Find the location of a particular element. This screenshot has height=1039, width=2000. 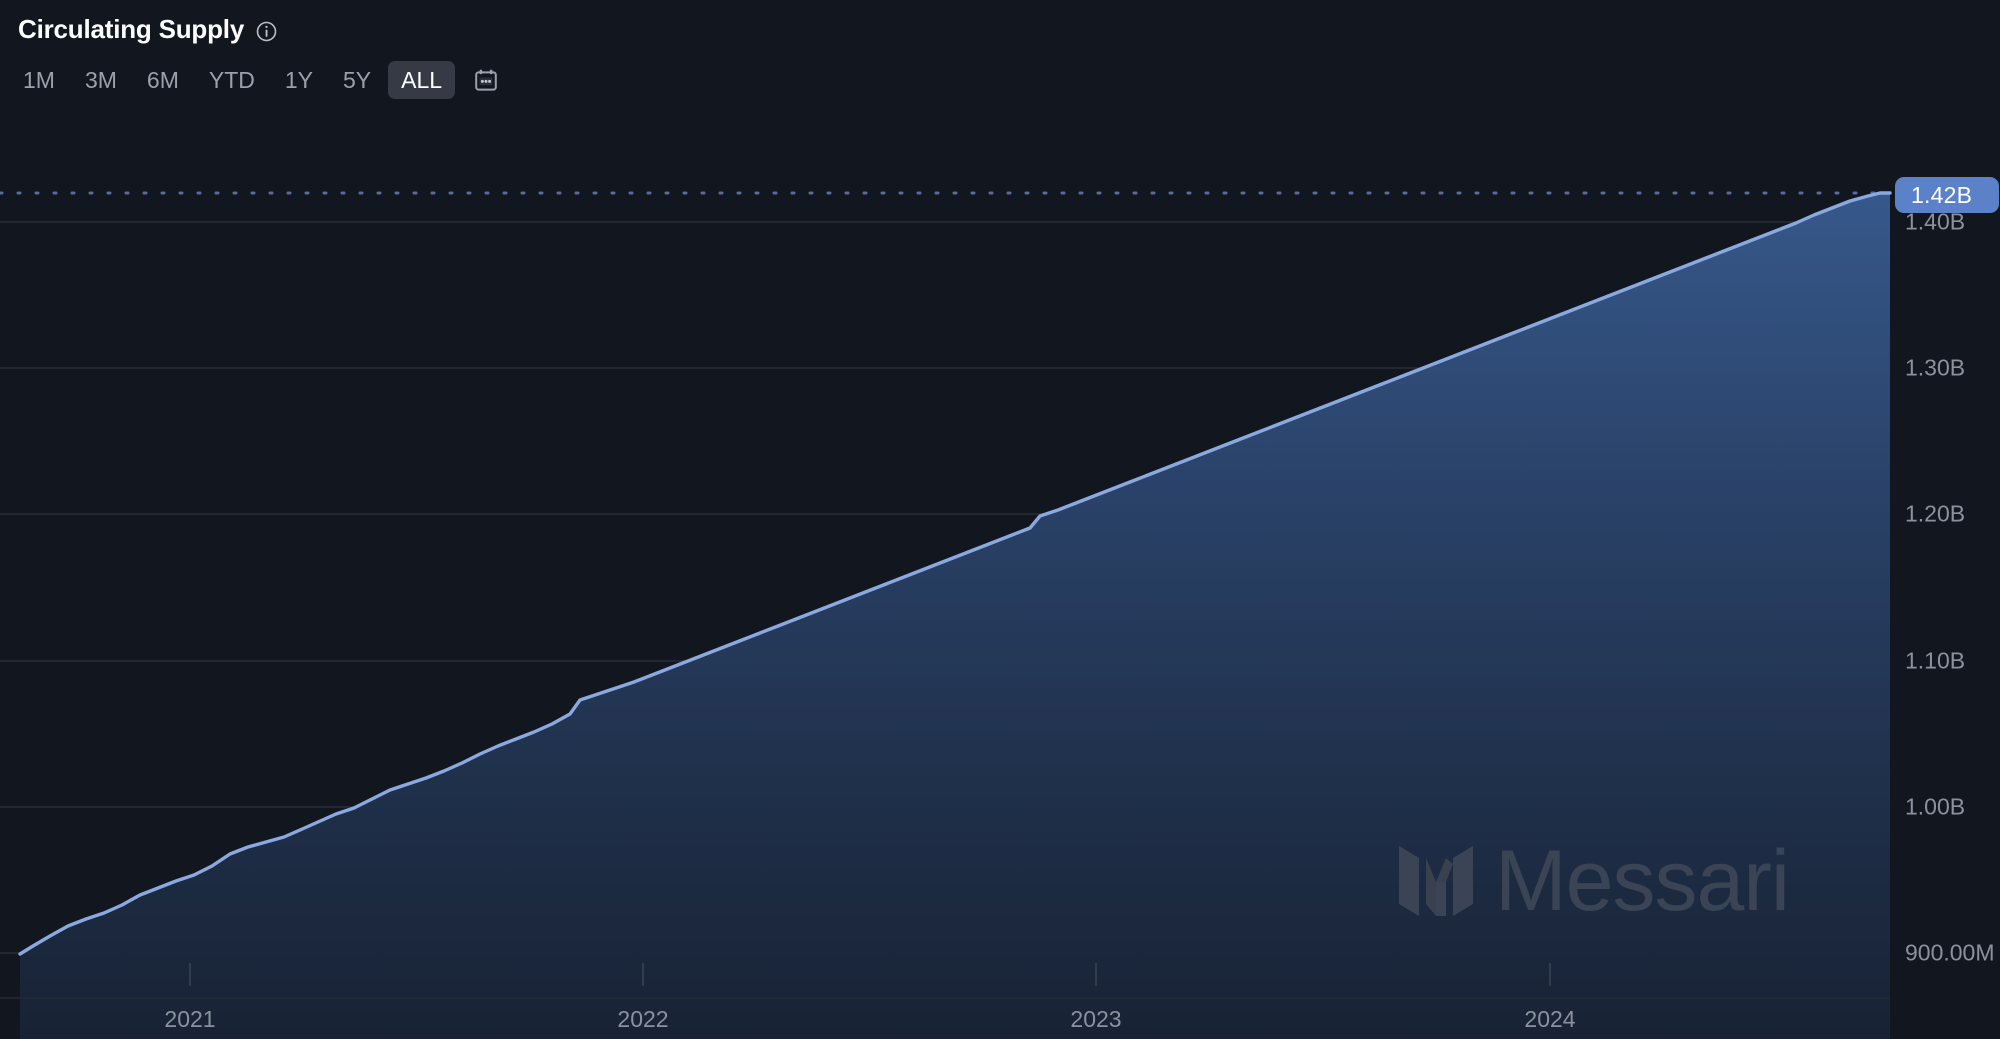

calendar-icon is located at coordinates (486, 80).